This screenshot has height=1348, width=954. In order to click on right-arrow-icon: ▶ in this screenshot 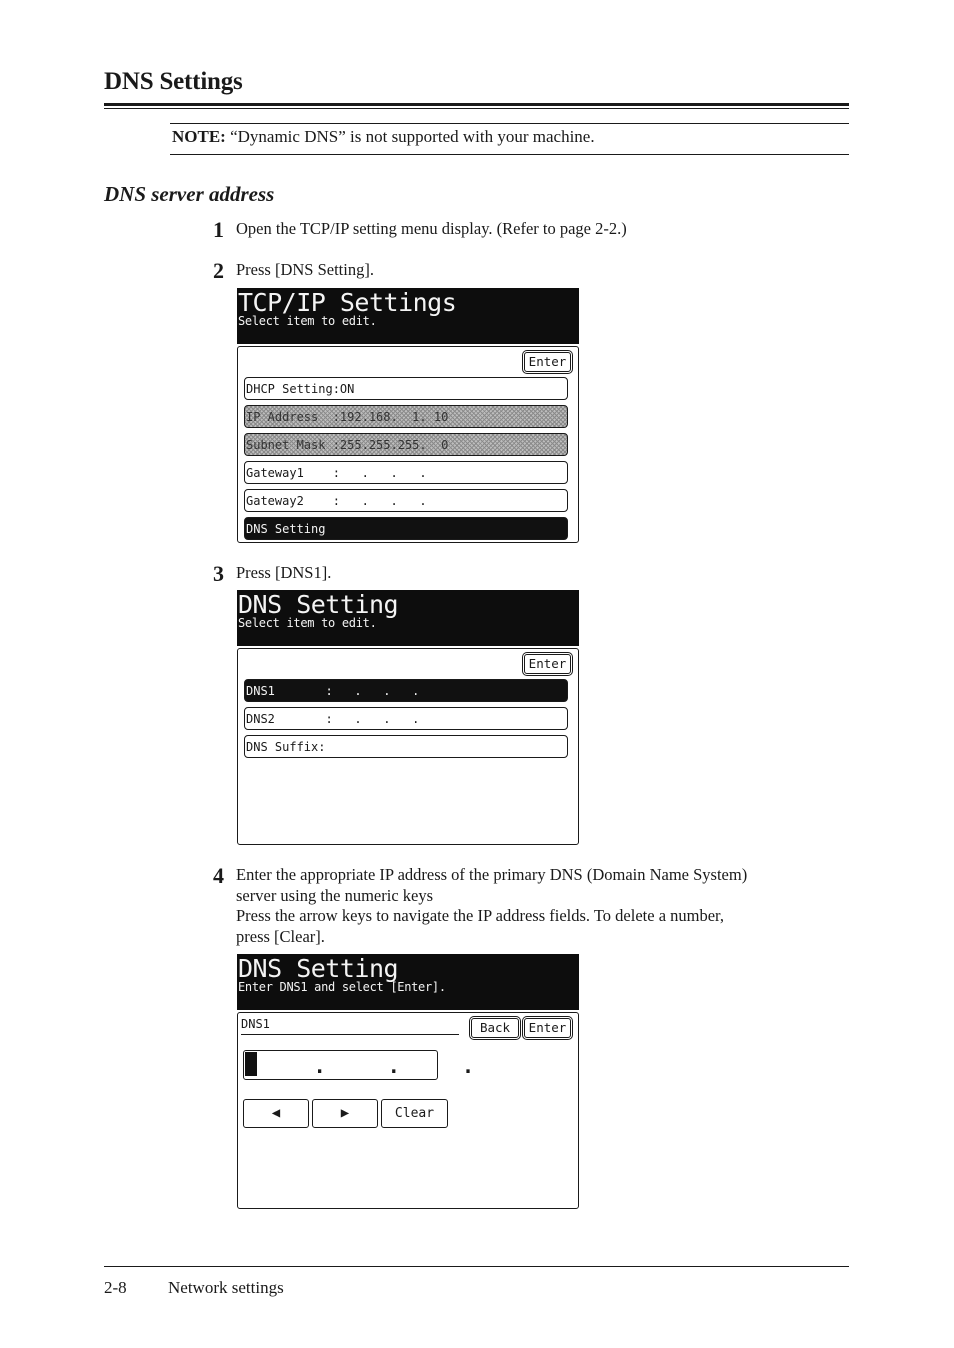, I will do `click(345, 1113)`.